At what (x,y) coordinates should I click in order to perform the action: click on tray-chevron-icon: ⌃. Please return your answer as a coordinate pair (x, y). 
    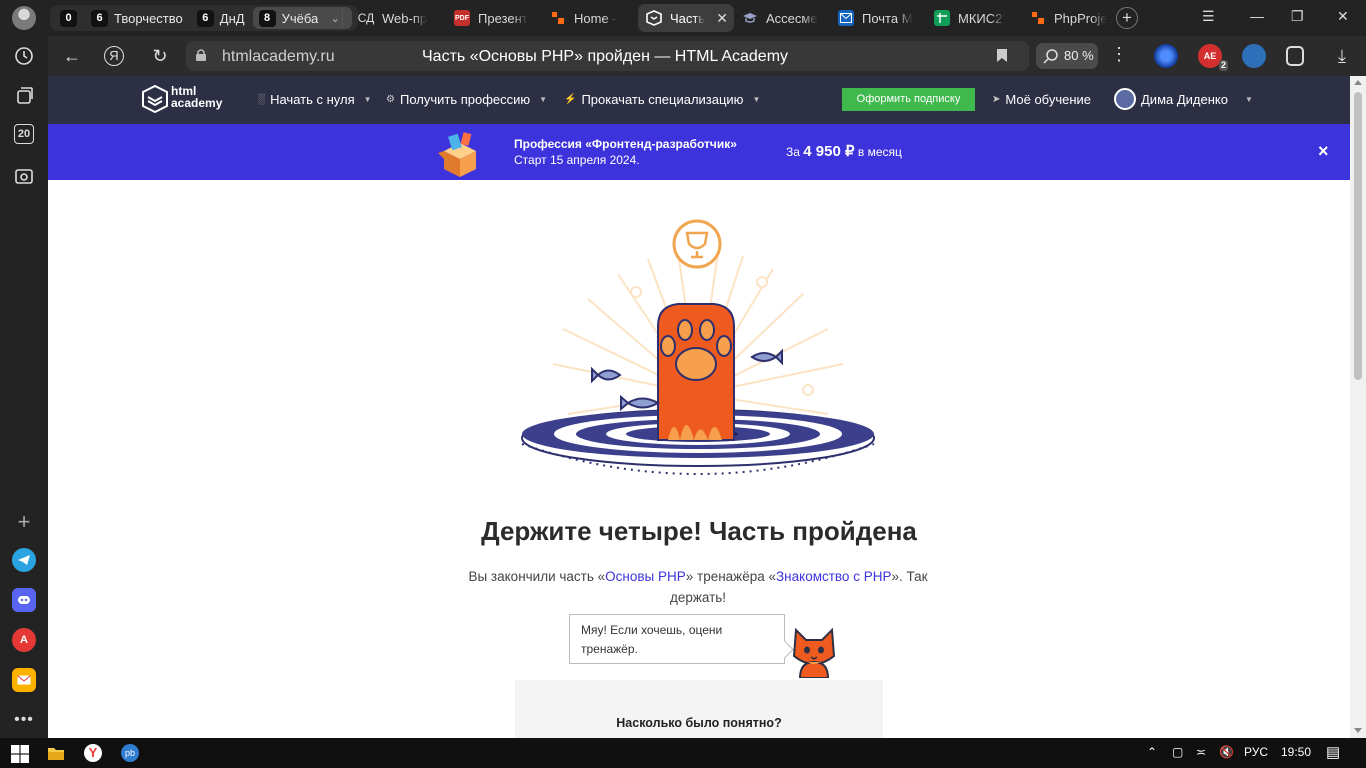
    Looking at the image, I should click on (1152, 752).